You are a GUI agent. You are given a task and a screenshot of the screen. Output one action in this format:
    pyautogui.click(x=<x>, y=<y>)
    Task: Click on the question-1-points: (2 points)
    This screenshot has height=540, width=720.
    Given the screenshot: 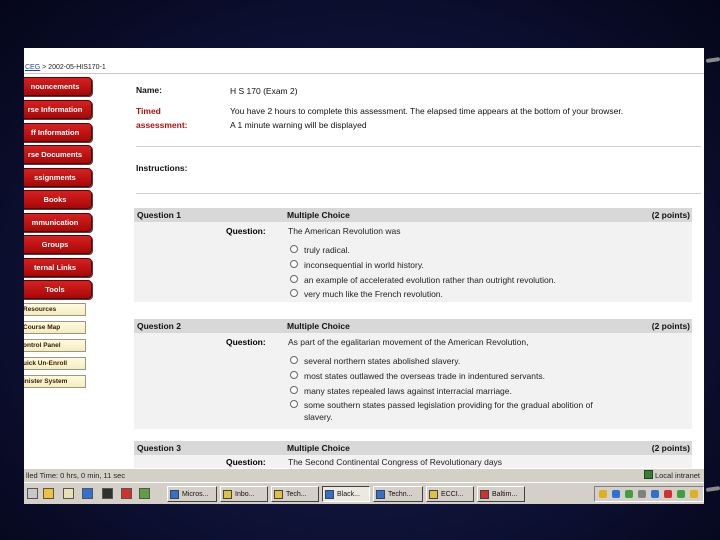 What is the action you would take?
    pyautogui.click(x=670, y=215)
    